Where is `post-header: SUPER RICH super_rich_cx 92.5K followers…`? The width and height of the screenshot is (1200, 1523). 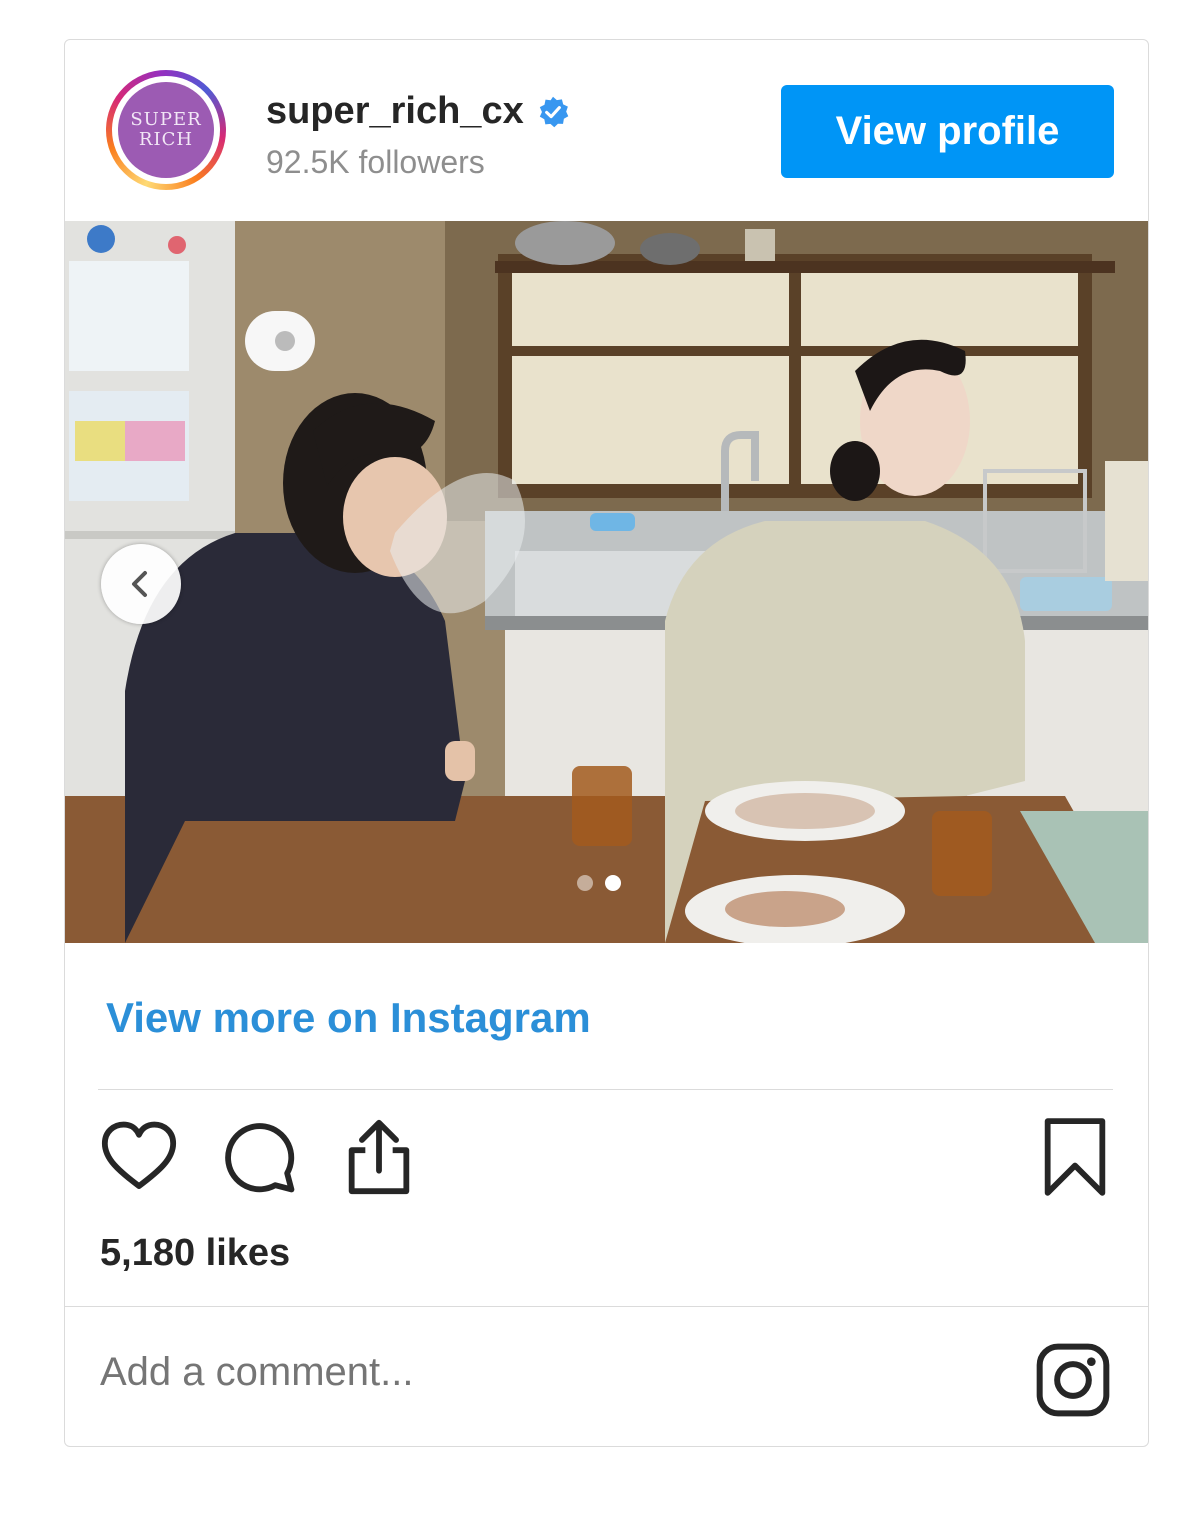 post-header: SUPER RICH super_rich_cx 92.5K followers… is located at coordinates (606, 130).